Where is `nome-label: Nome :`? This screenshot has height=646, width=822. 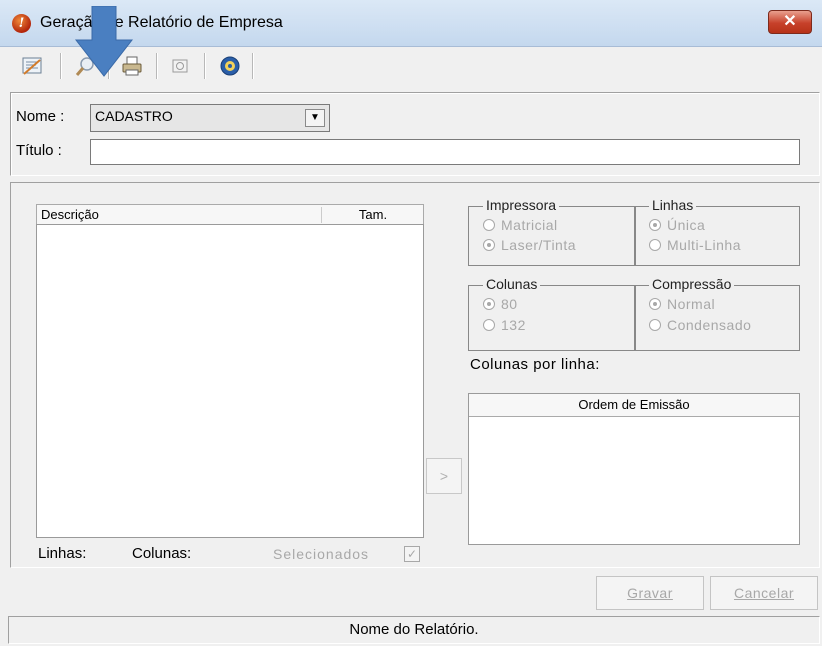
nome-label: Nome : is located at coordinates (40, 116).